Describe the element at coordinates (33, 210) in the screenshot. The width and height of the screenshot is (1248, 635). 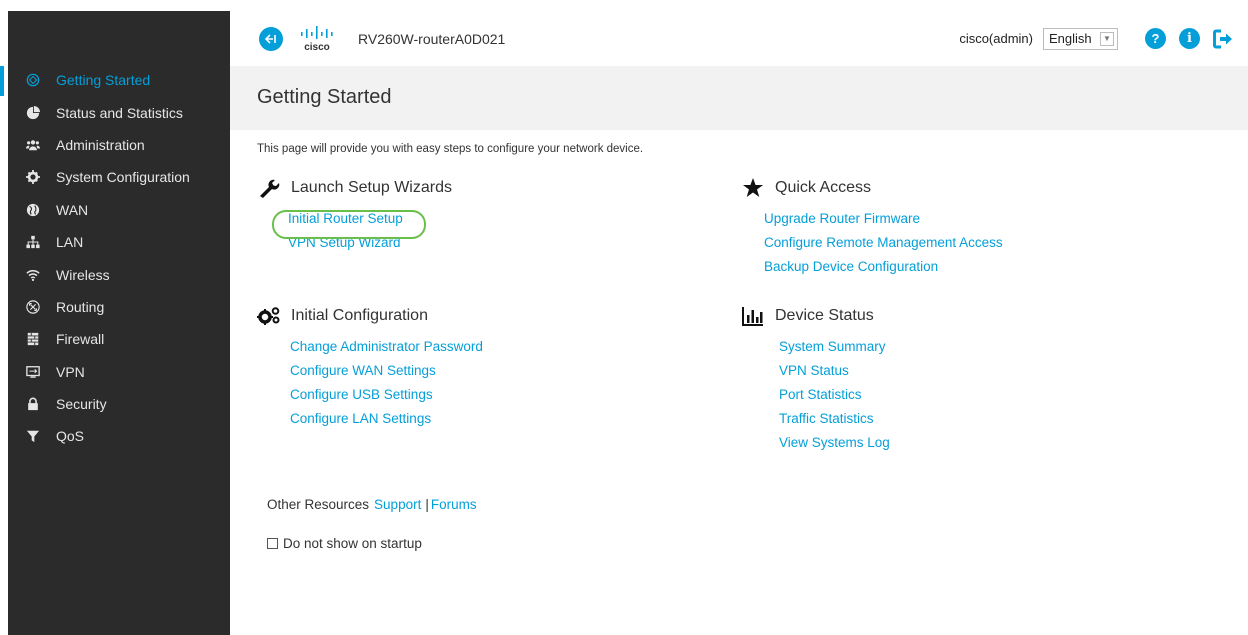
I see `globe-icon` at that location.